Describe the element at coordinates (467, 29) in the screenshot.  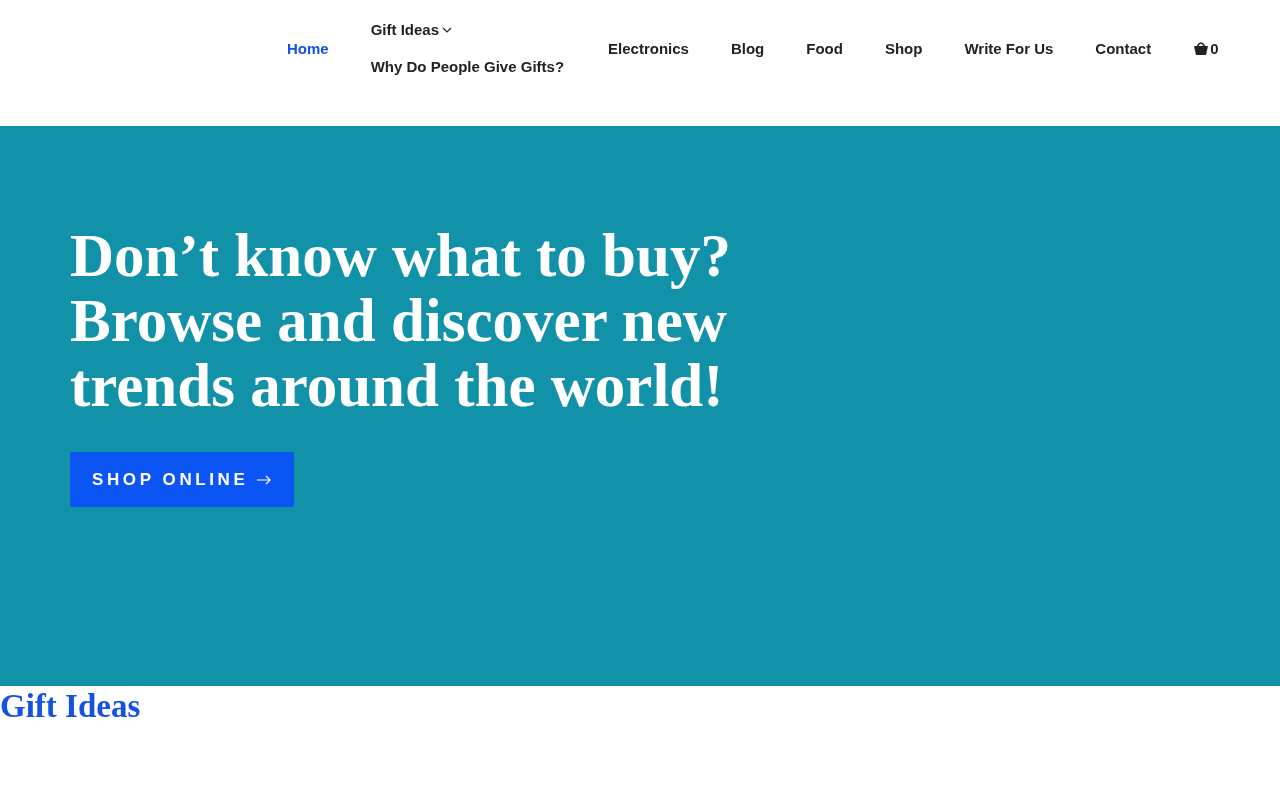
I see `nav-link: Gift Ideas` at that location.